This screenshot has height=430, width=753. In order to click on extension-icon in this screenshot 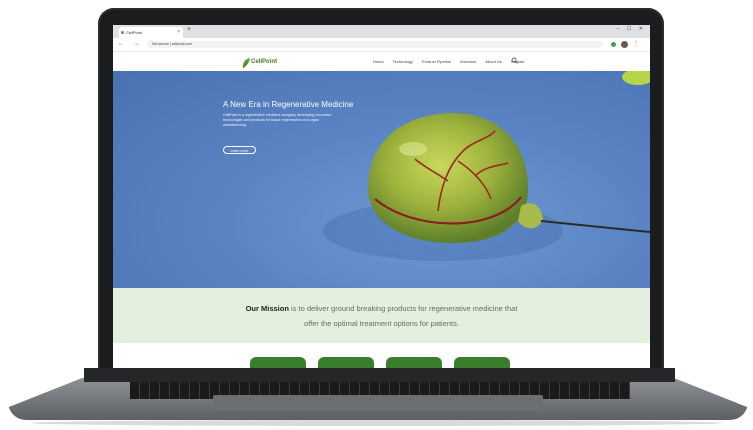, I will do `click(613, 44)`.